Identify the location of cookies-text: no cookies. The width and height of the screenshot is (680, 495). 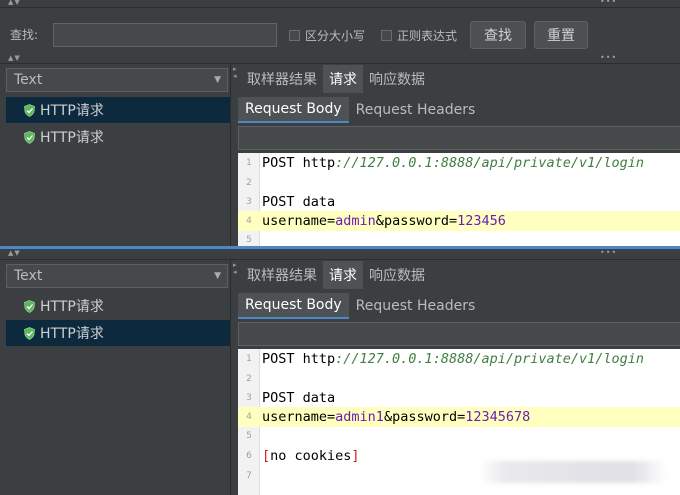
(311, 456).